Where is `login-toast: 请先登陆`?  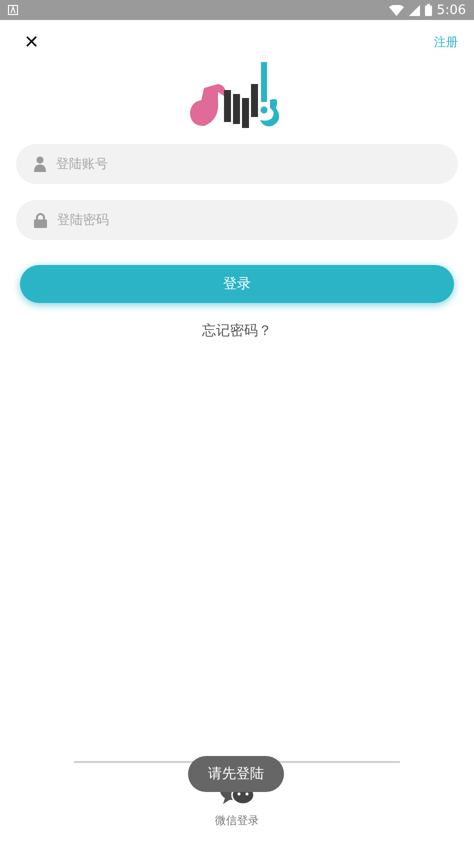 login-toast: 请先登陆 is located at coordinates (236, 774).